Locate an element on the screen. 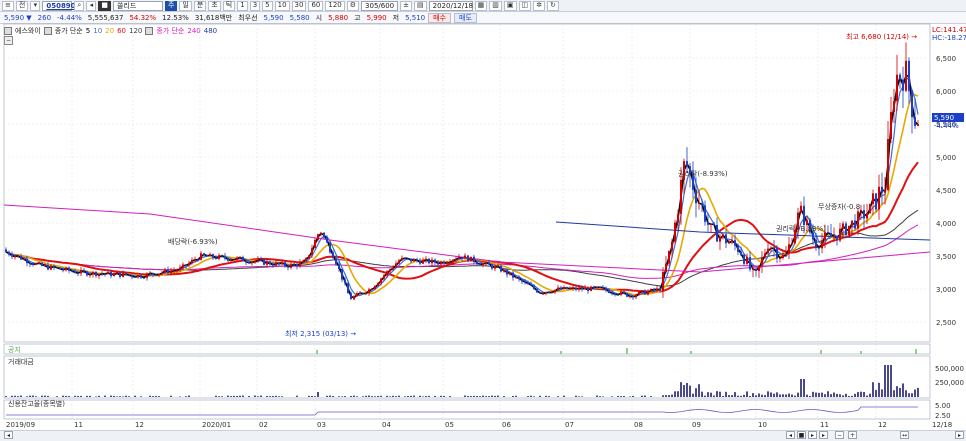  scroll-right-icon: ▸ is located at coordinates (959, 435).